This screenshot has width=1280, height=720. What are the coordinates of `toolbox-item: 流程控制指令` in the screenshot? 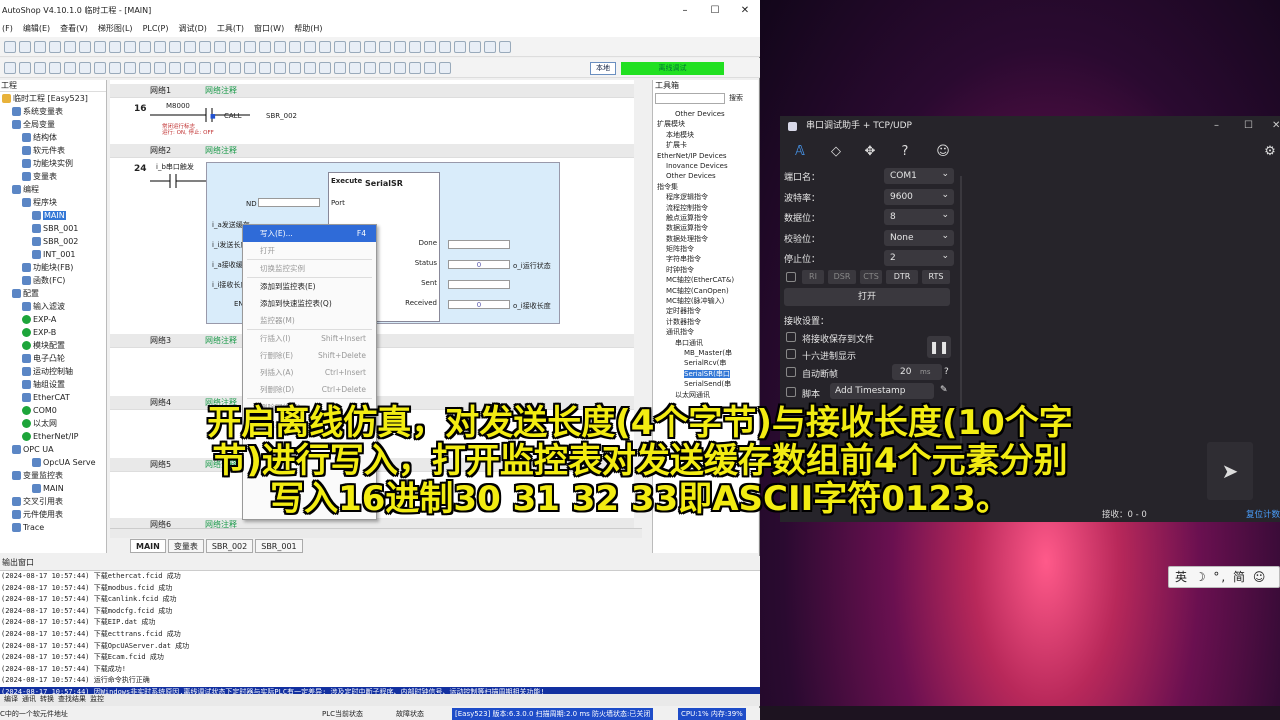 It's located at (705, 208).